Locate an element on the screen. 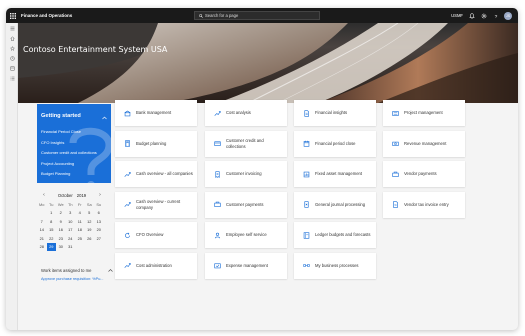 This screenshot has width=525, height=336. workspace-tile: Ledger budgets and forecasts is located at coordinates (335, 235).